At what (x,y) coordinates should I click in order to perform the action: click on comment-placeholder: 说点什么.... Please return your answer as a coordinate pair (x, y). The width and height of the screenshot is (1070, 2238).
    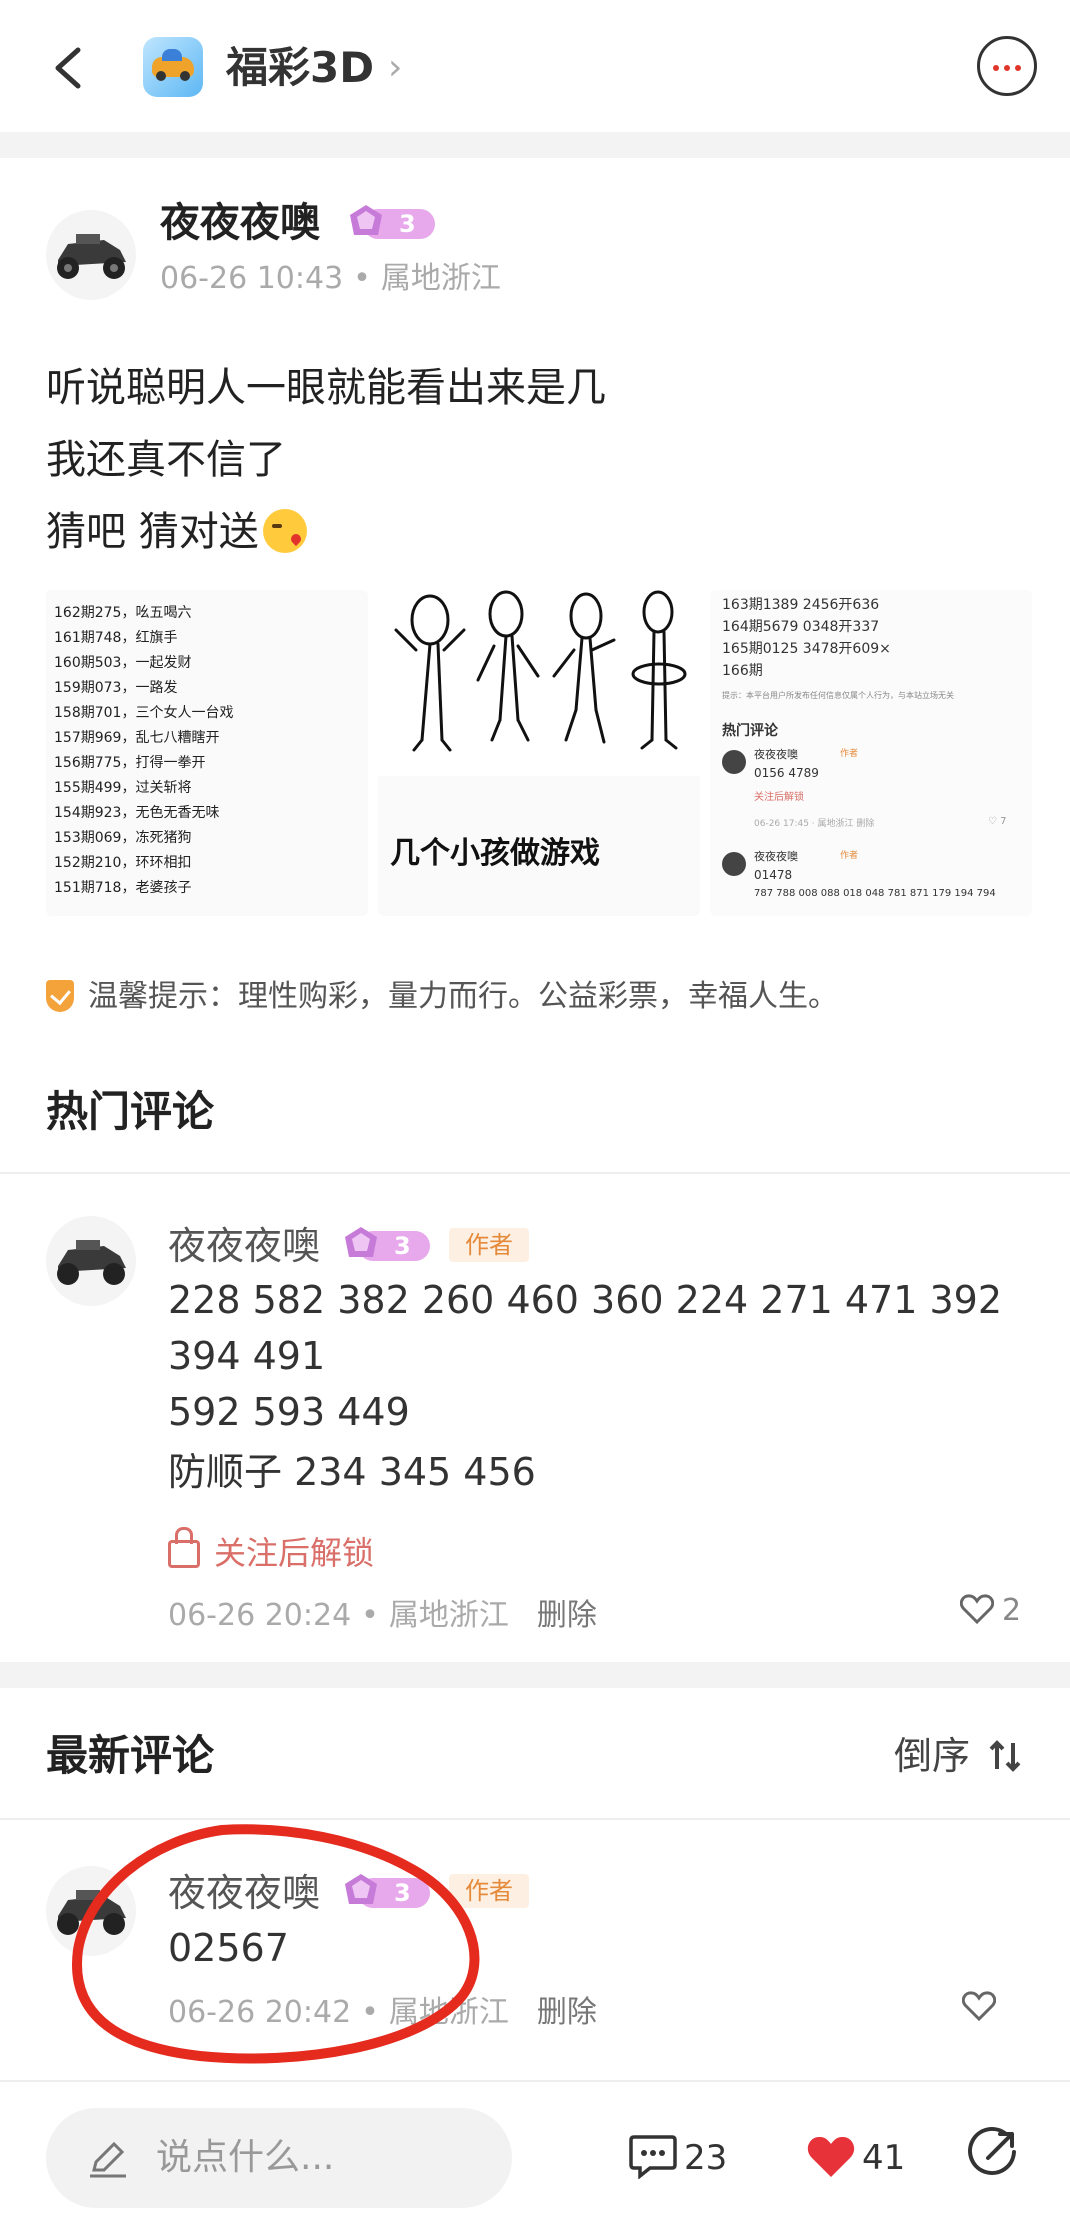
    Looking at the image, I should click on (245, 2157).